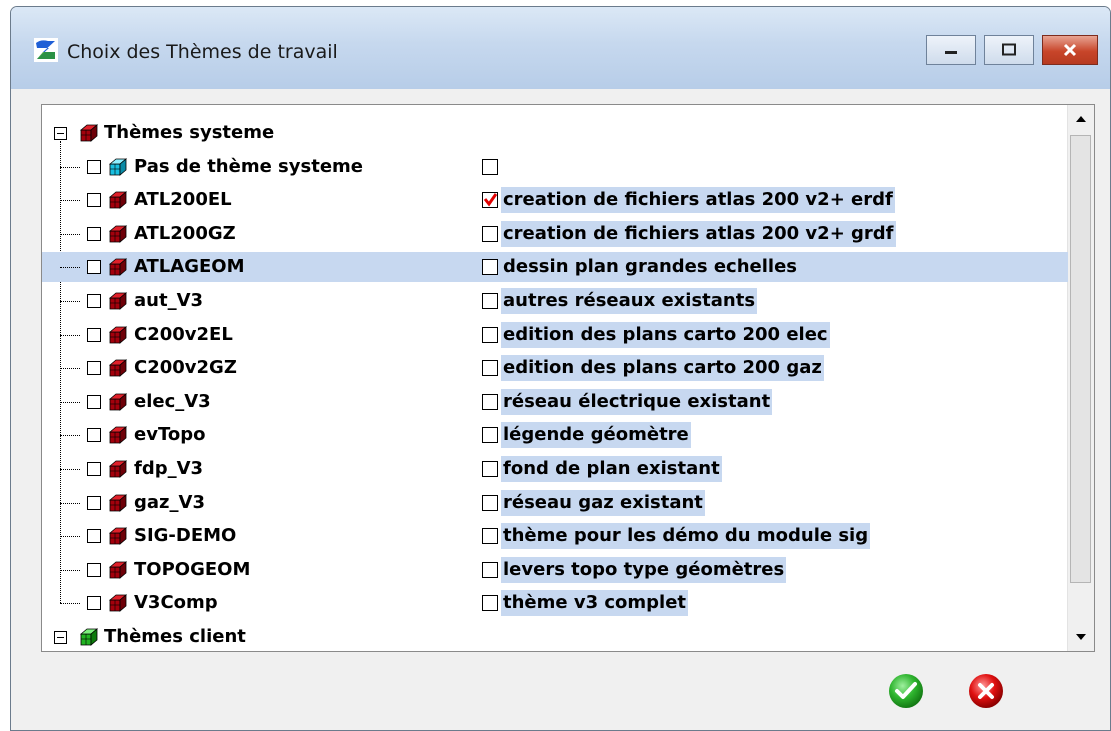 The image size is (1111, 731). What do you see at coordinates (1070, 50) in the screenshot?
I see `close-button` at bounding box center [1070, 50].